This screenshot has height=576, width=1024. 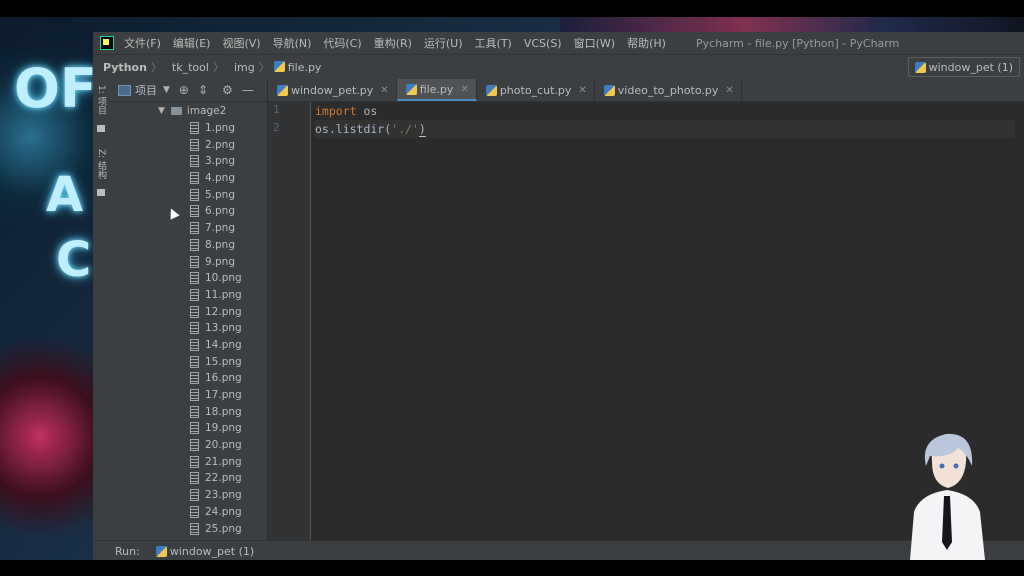 I want to click on run-configuration-selector: window_pet (1), so click(x=963, y=67).